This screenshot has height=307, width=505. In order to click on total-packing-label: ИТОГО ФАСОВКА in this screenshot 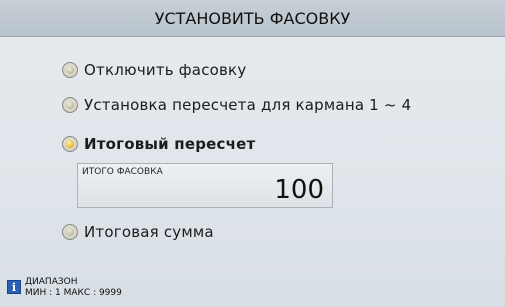, I will do `click(122, 172)`.